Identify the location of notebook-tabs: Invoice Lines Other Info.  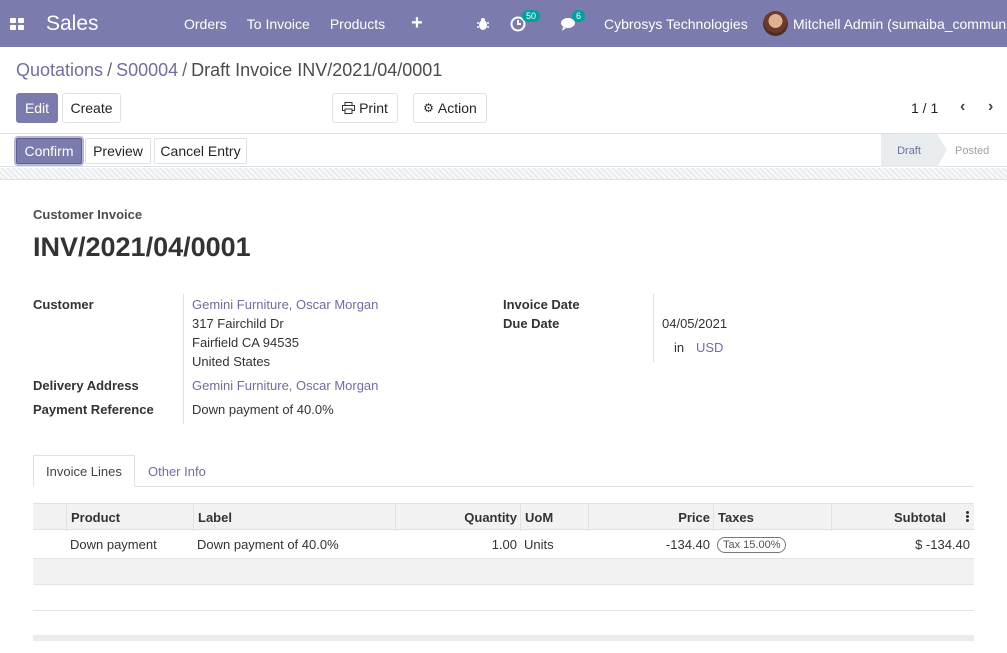
(503, 471).